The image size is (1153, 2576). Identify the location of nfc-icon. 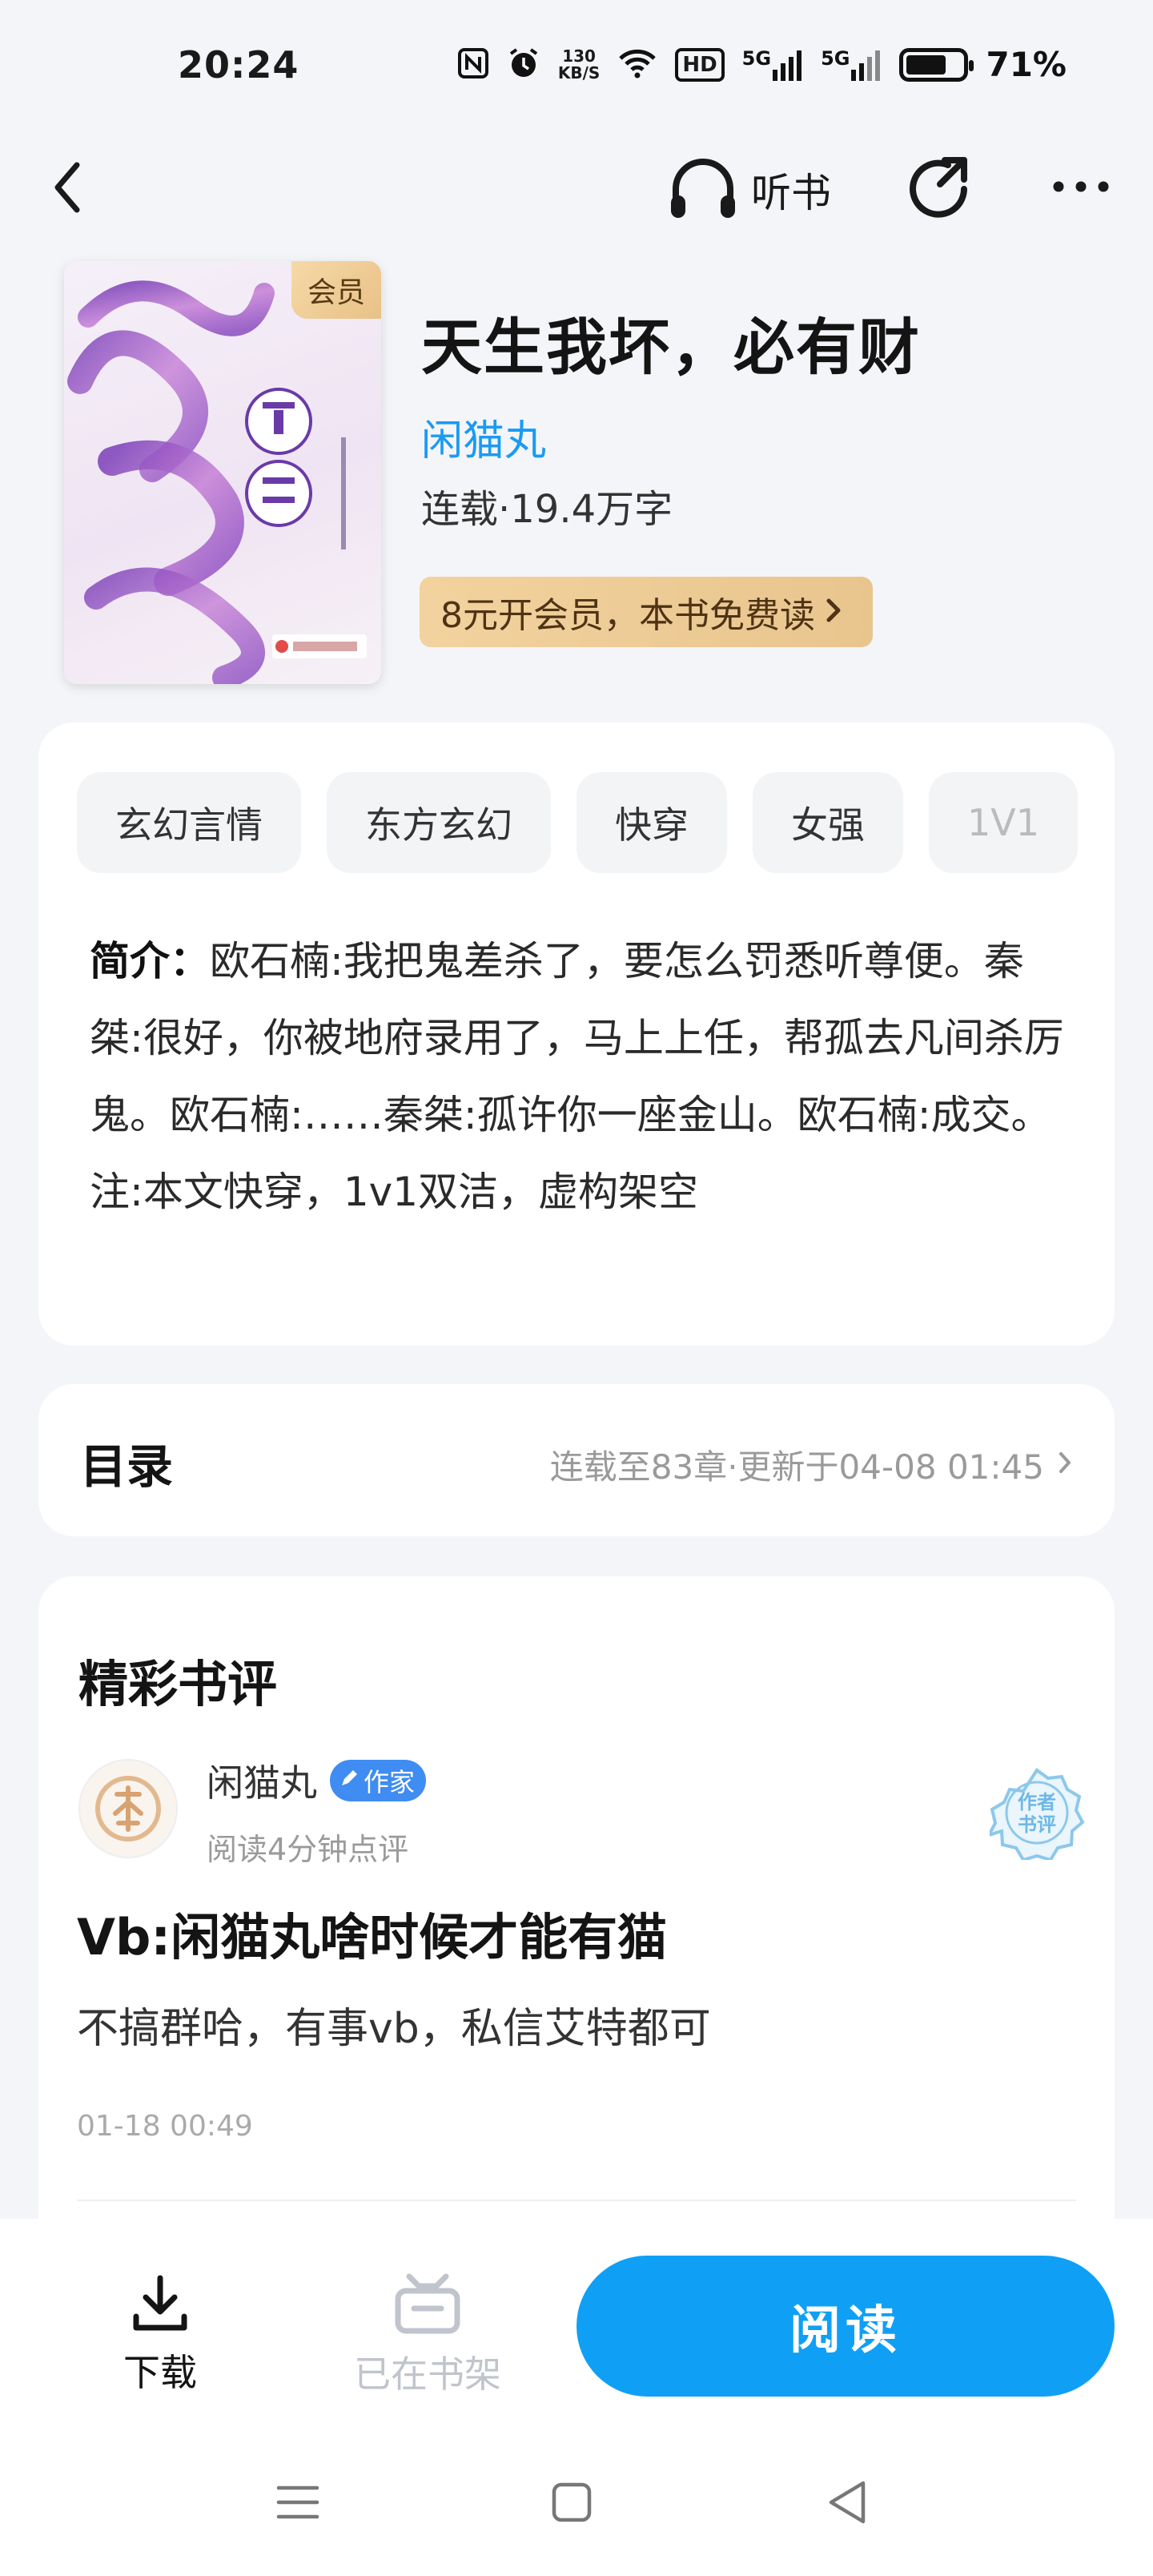
(473, 65).